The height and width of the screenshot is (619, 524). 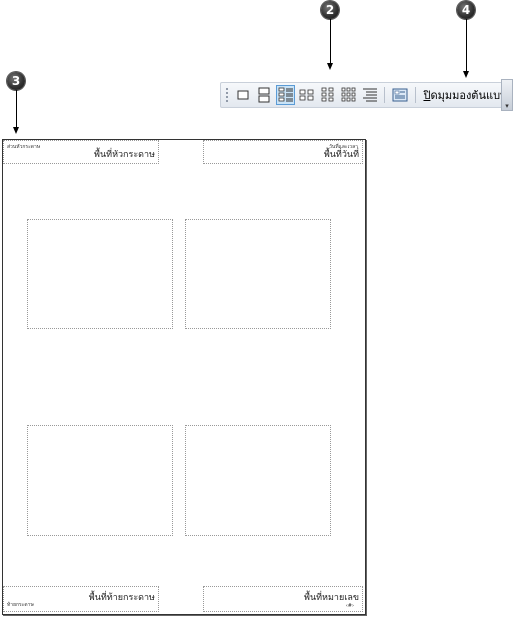 What do you see at coordinates (16, 130) in the screenshot?
I see `callout-3-arrowhead` at bounding box center [16, 130].